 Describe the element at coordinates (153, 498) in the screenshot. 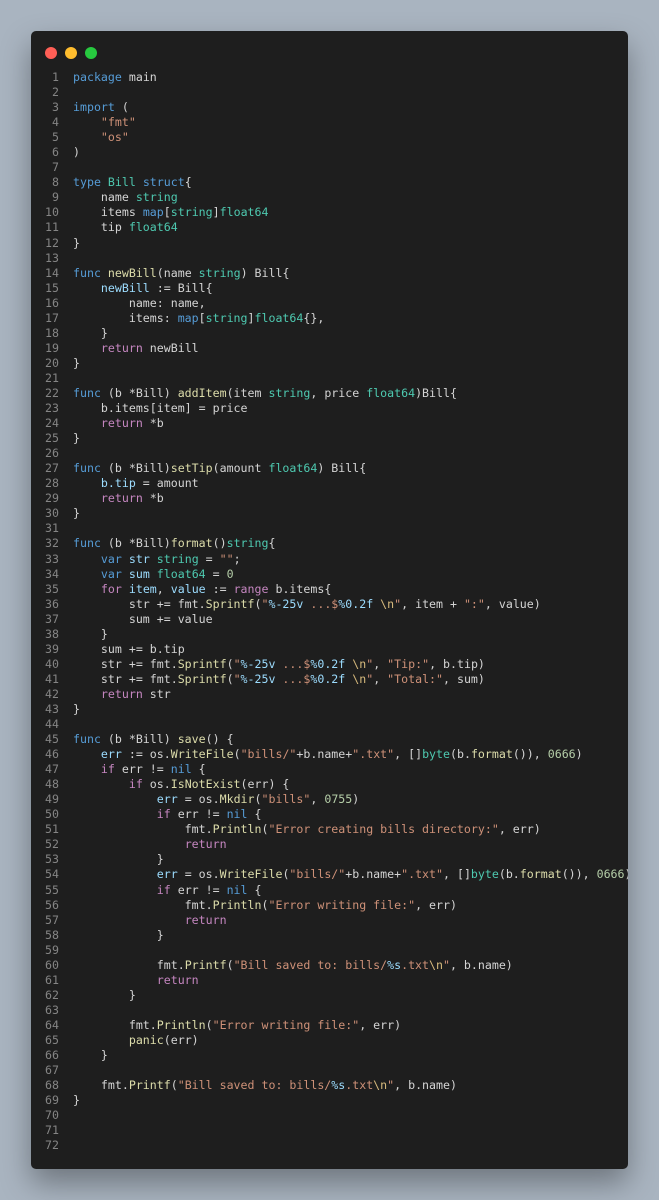

I see `code-token: *b` at that location.